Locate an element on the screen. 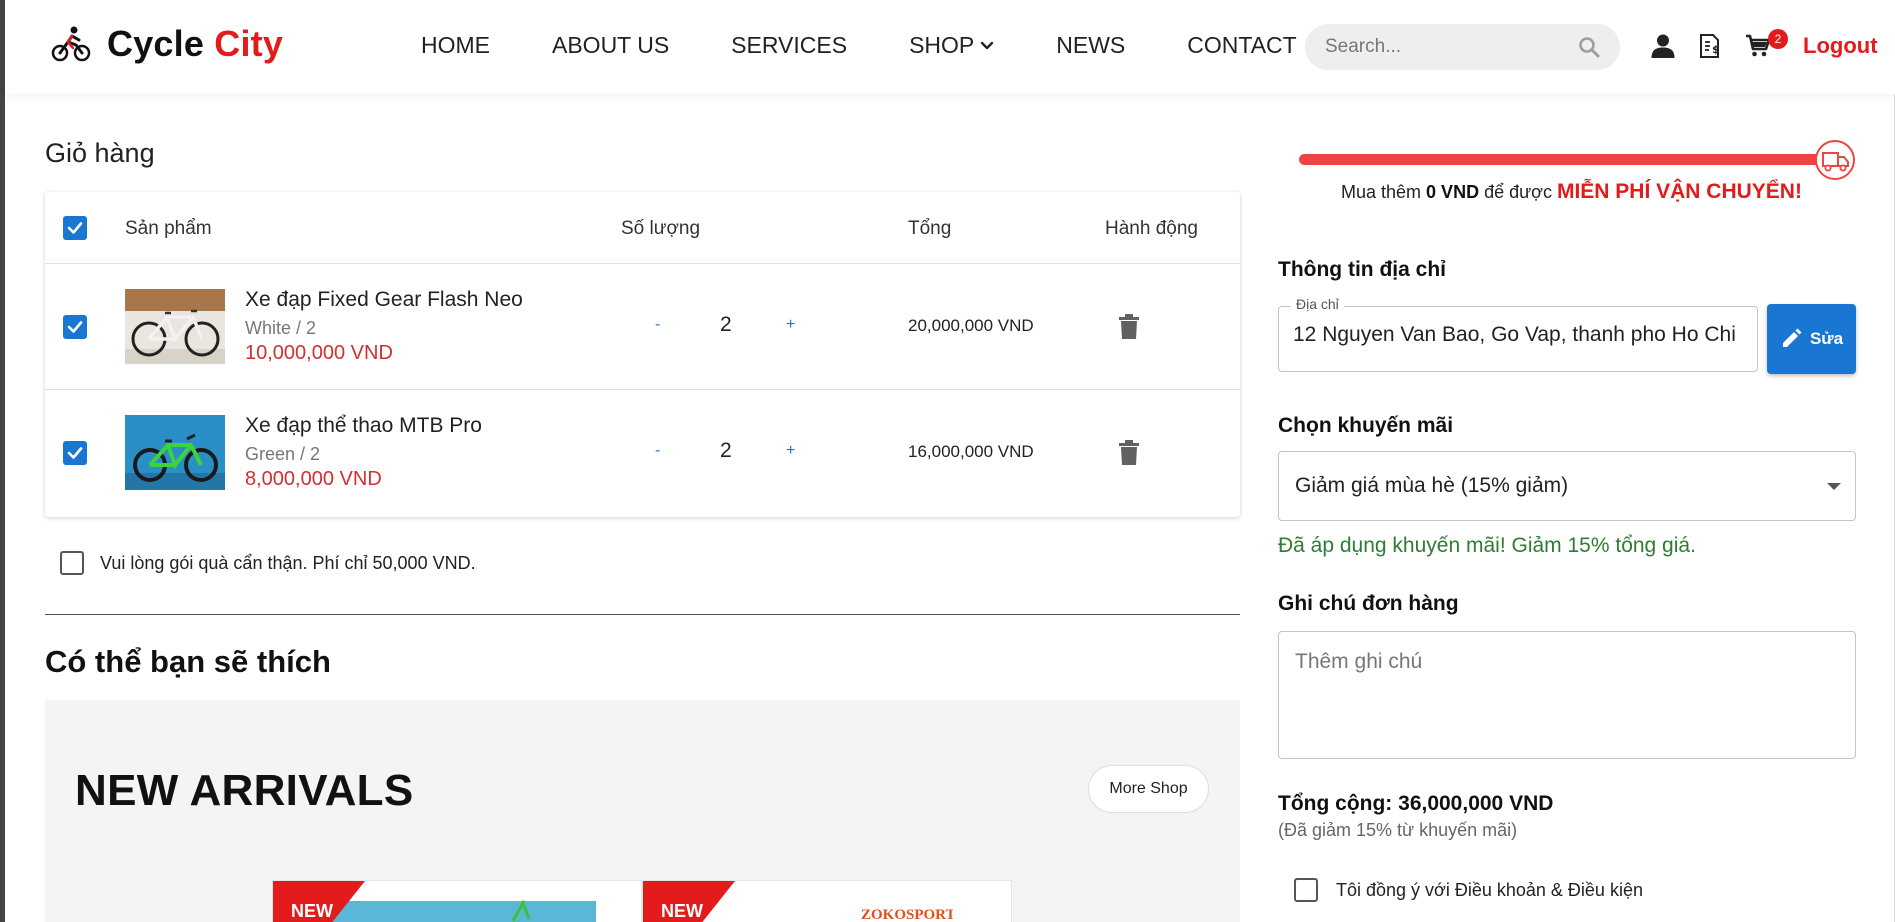 The height and width of the screenshot is (922, 1895). nav-label: NEWS is located at coordinates (1091, 45).